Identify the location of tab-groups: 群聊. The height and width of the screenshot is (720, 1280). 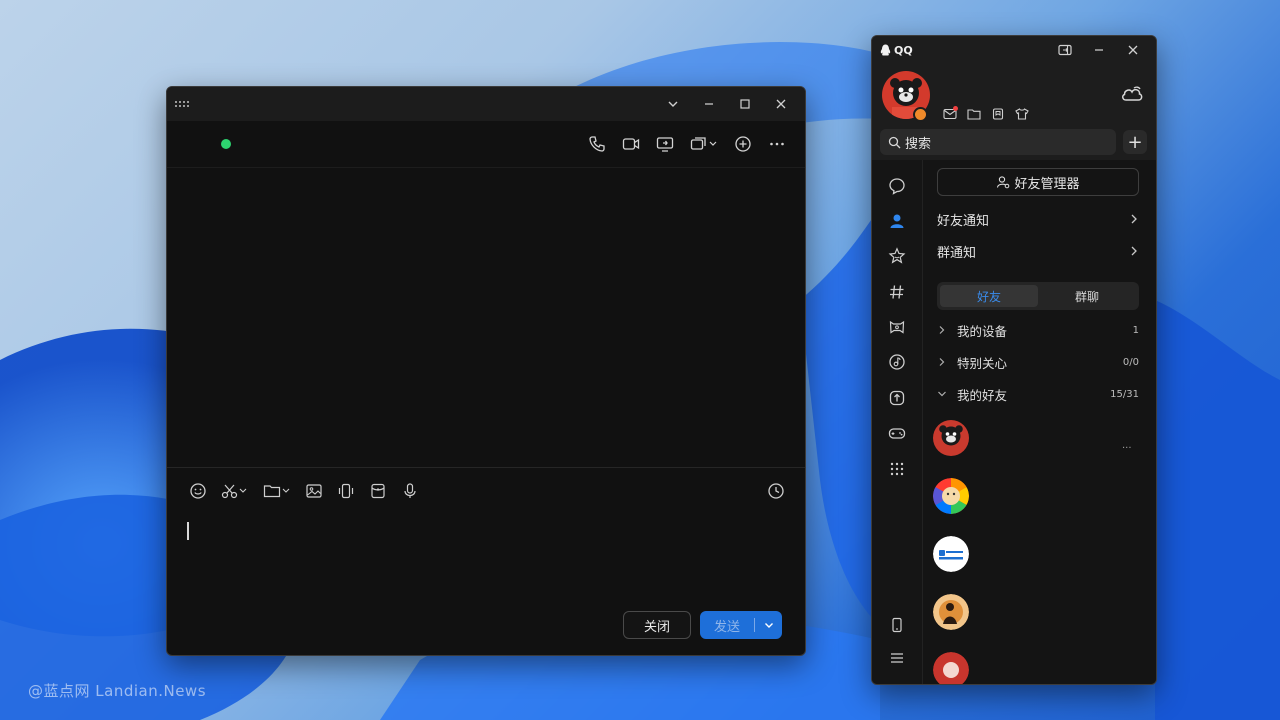
(1087, 296).